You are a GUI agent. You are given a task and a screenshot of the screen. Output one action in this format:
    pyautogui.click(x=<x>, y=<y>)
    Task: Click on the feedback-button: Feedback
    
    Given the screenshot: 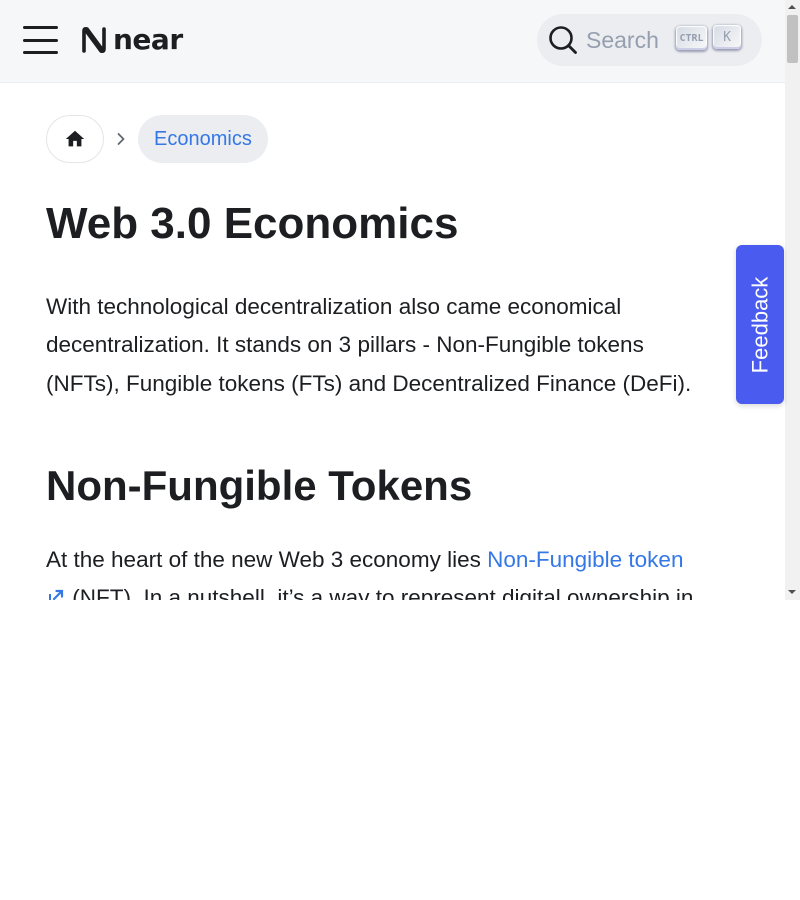 What is the action you would take?
    pyautogui.click(x=760, y=324)
    